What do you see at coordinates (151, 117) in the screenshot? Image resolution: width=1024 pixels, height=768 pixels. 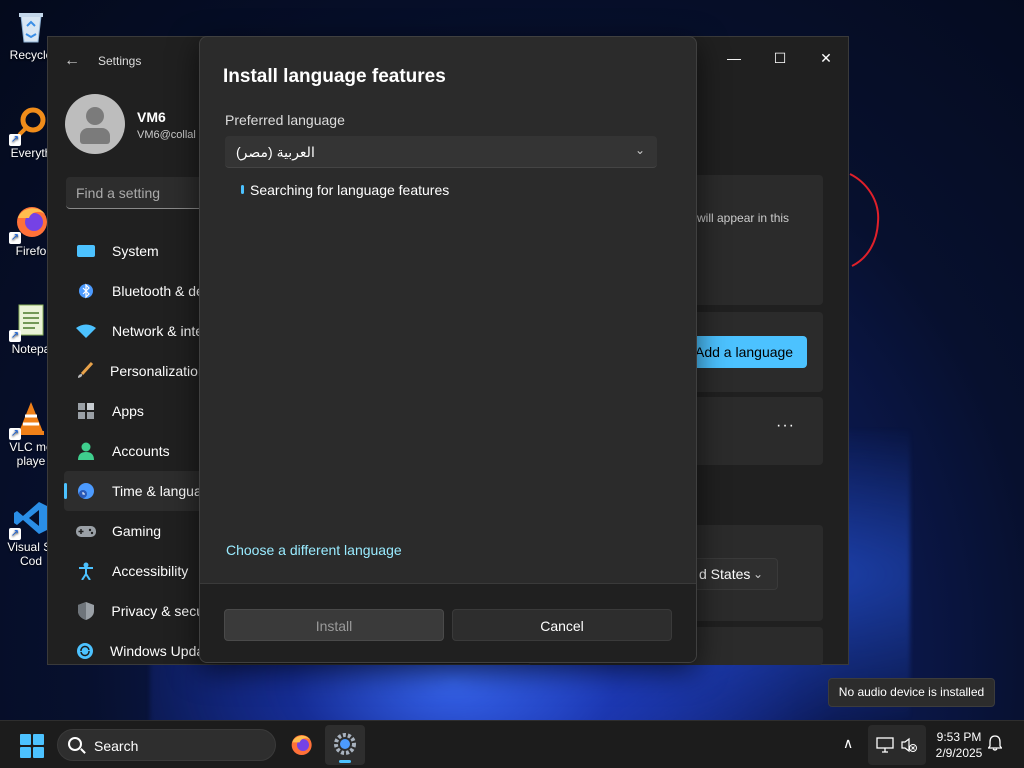 I see `user-name: VM6` at bounding box center [151, 117].